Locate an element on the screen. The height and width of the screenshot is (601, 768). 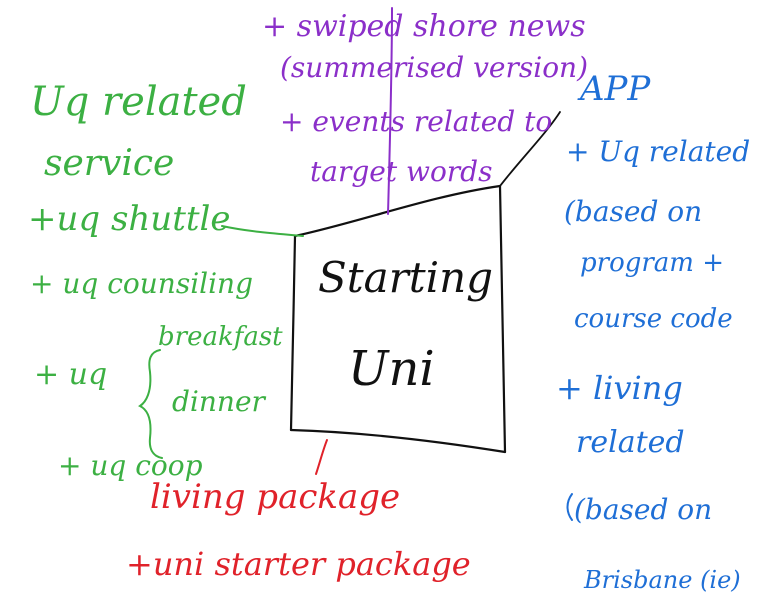
left-note-1: Uq related is located at coordinates (138, 102).